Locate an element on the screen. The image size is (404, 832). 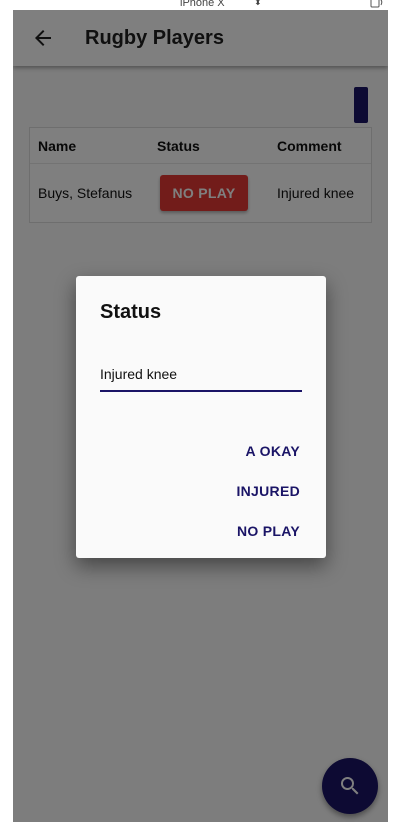
dialog-title: Status is located at coordinates (131, 312).